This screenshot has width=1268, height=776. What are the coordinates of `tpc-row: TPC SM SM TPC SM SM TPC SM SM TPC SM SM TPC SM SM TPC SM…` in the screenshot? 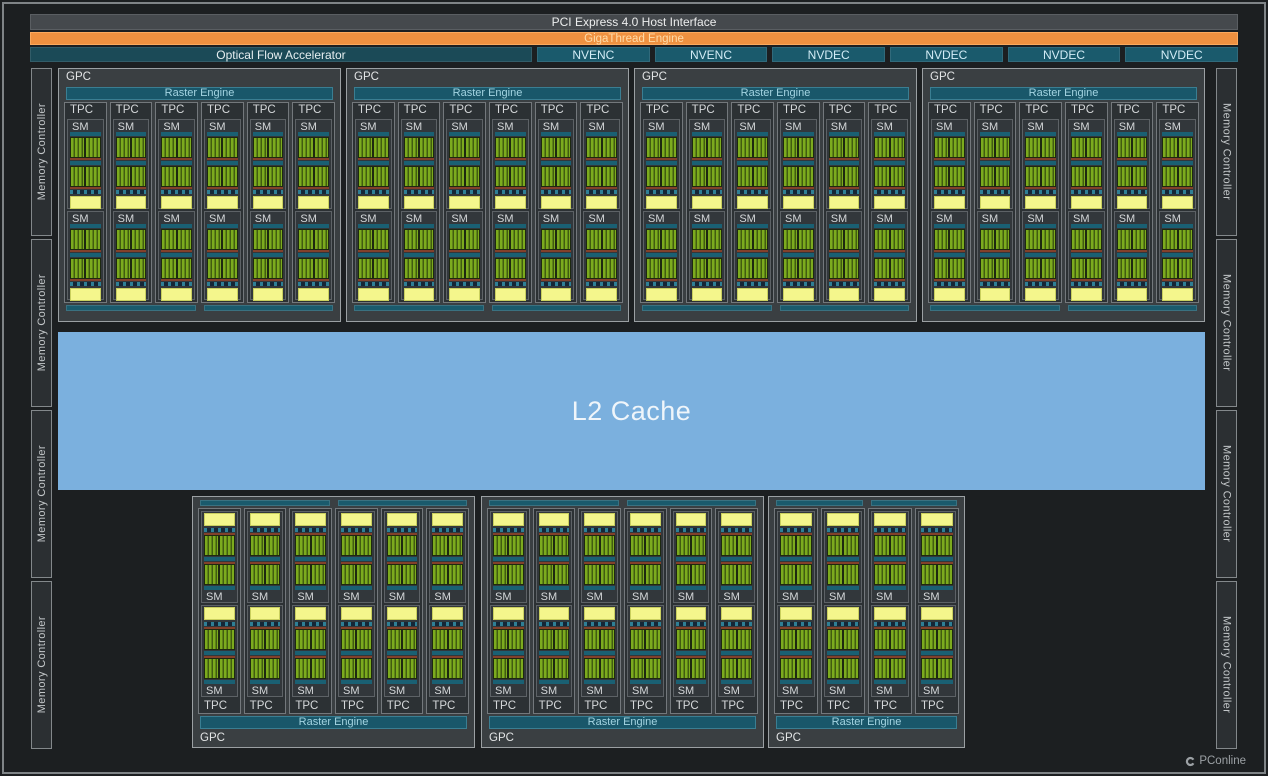 It's located at (200, 202).